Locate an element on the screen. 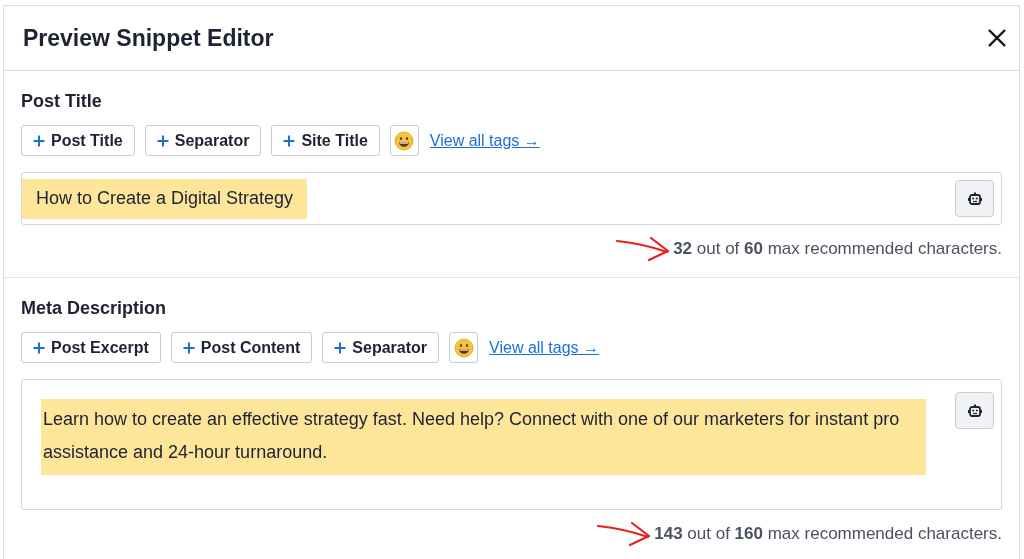 This screenshot has width=1024, height=559. character-count: 32 out of 60 max recommended characters. is located at coordinates (837, 249).